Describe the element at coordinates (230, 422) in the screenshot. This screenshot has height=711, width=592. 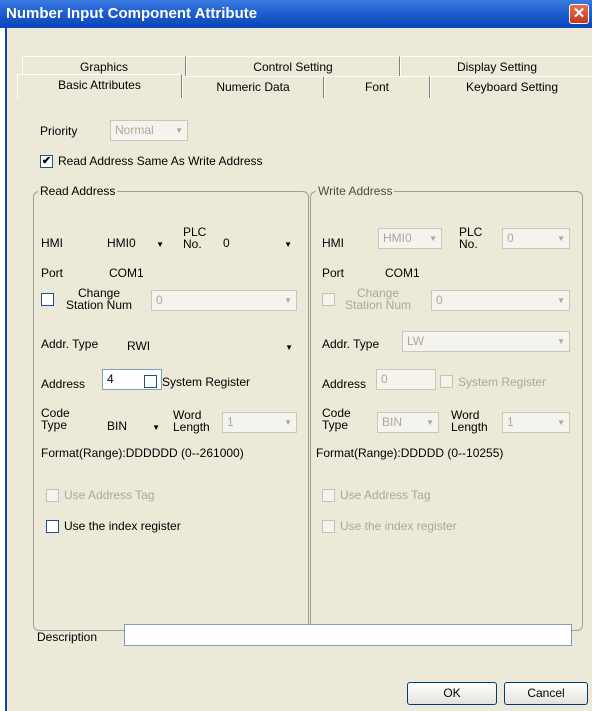
I see `read-word-length-value: 1` at that location.